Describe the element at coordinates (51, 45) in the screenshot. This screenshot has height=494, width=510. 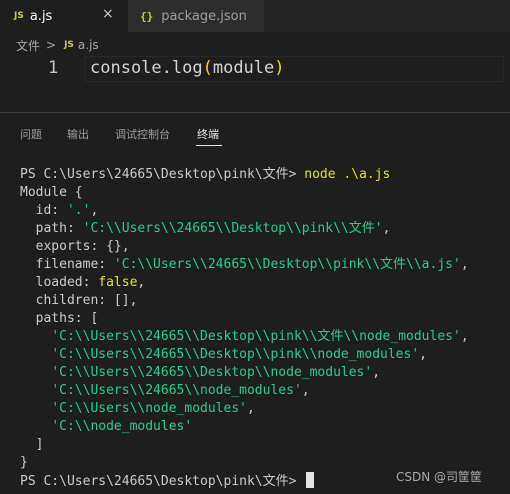
I see `chevron-right-icon: >` at that location.